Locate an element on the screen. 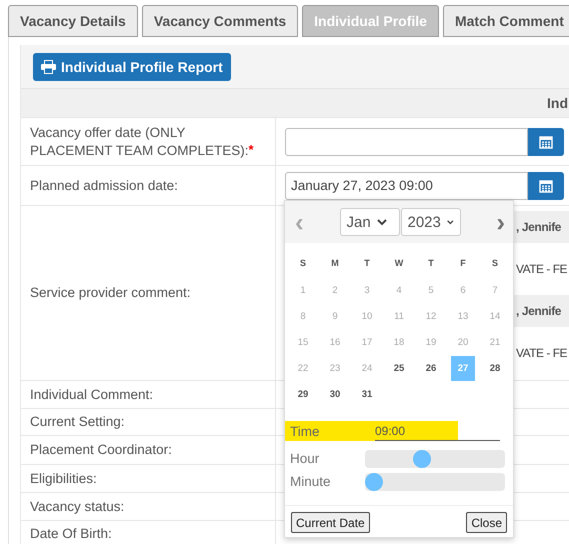  slider-label: Minute is located at coordinates (310, 481).